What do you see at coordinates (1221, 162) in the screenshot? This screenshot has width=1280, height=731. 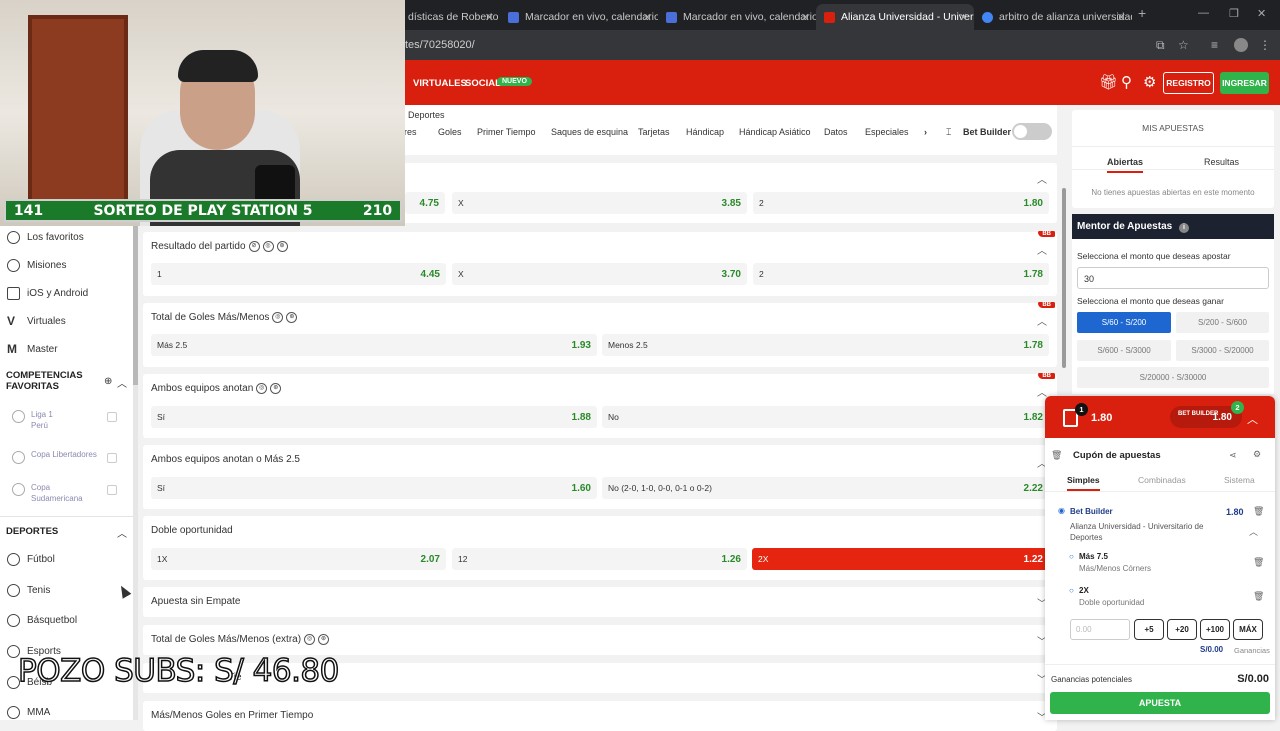 I see `tab-resultas: Resultas` at bounding box center [1221, 162].